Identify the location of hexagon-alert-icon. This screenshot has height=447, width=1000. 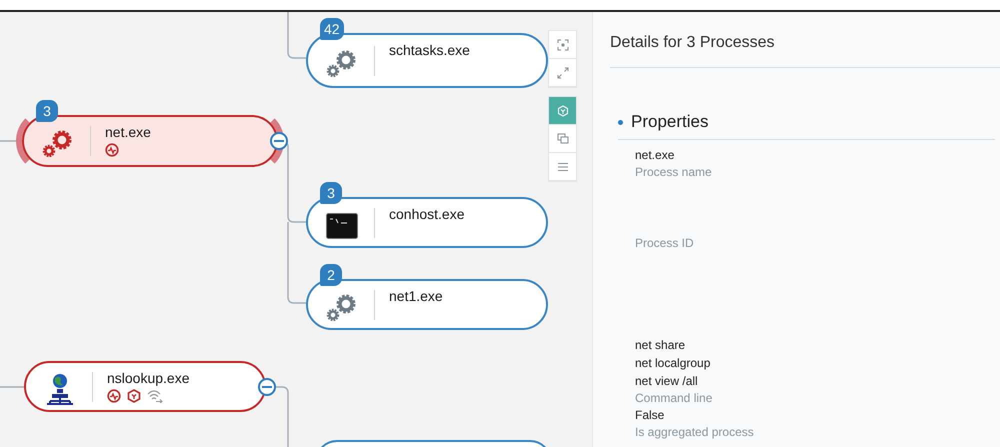
(134, 396).